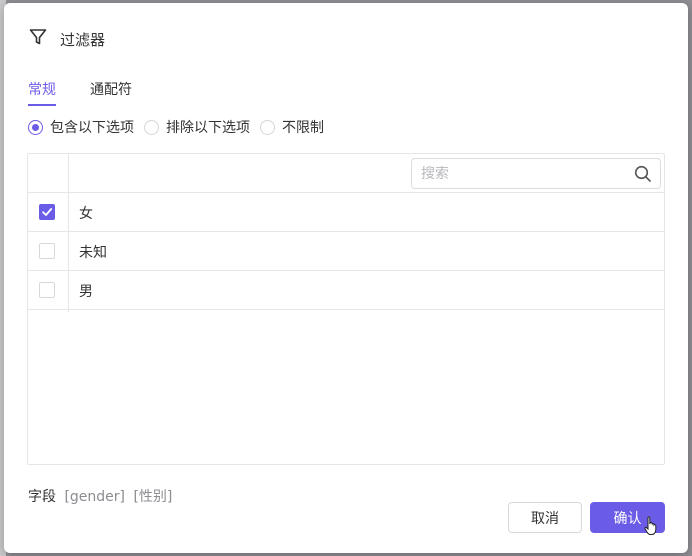  I want to click on row-checkbox-checked, so click(47, 212).